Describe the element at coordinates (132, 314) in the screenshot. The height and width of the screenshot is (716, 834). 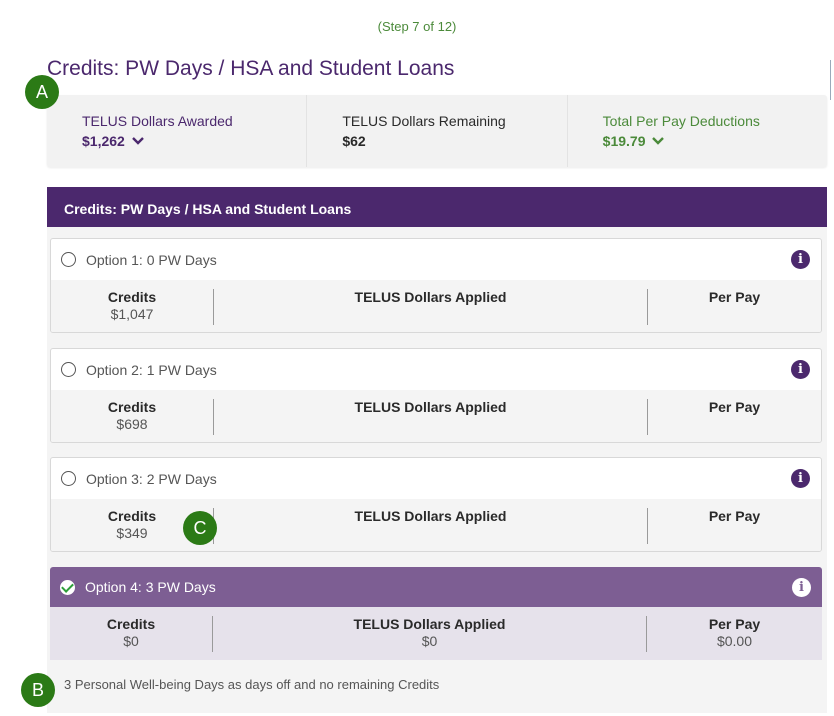
I see `credits-value: $1,047` at that location.